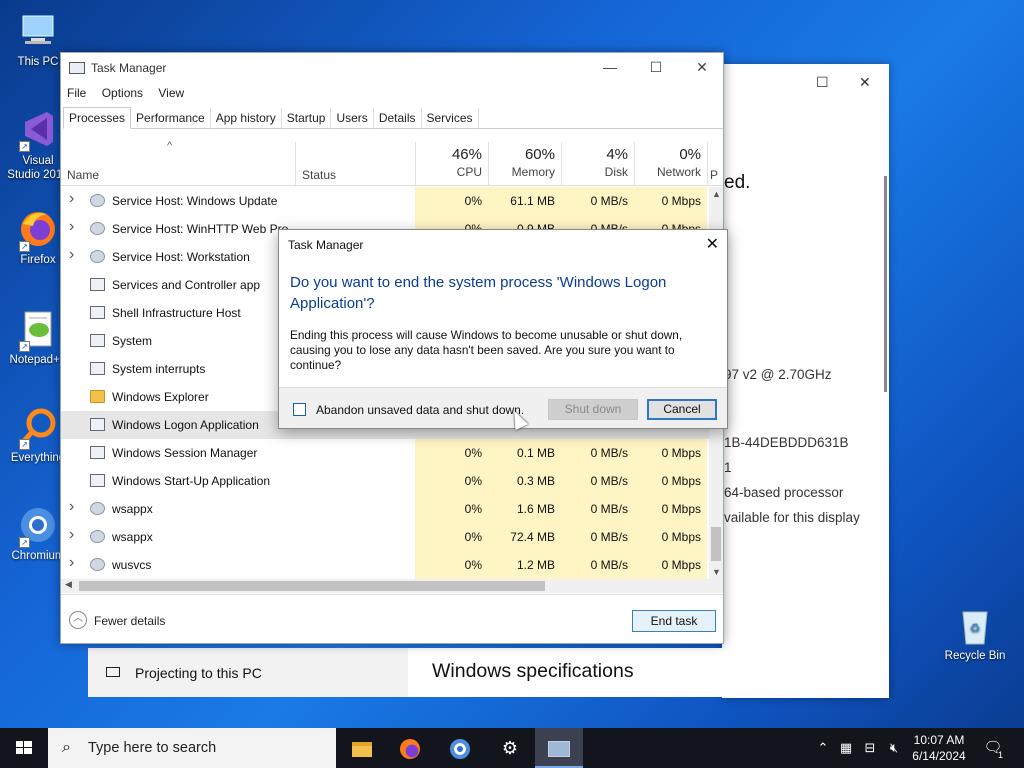 The height and width of the screenshot is (768, 1024). Describe the element at coordinates (362, 748) in the screenshot. I see `taskbar-file-explorer` at that location.